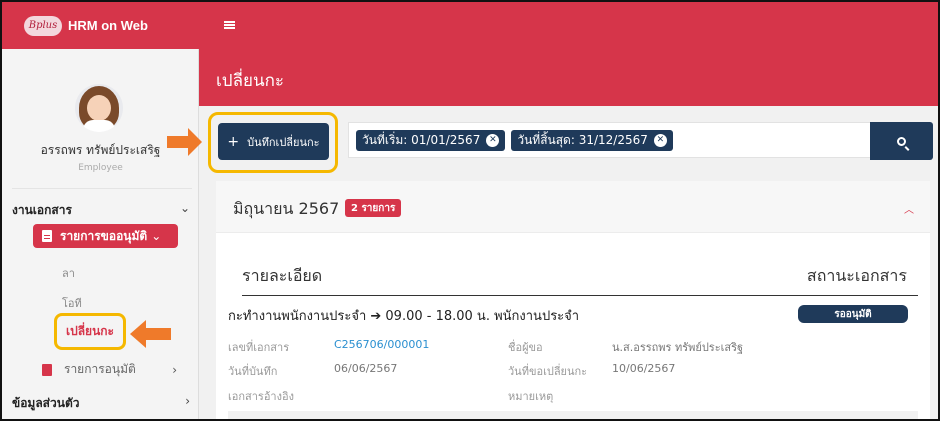  Describe the element at coordinates (108, 25) in the screenshot. I see `app-name: HRM on Web` at that location.